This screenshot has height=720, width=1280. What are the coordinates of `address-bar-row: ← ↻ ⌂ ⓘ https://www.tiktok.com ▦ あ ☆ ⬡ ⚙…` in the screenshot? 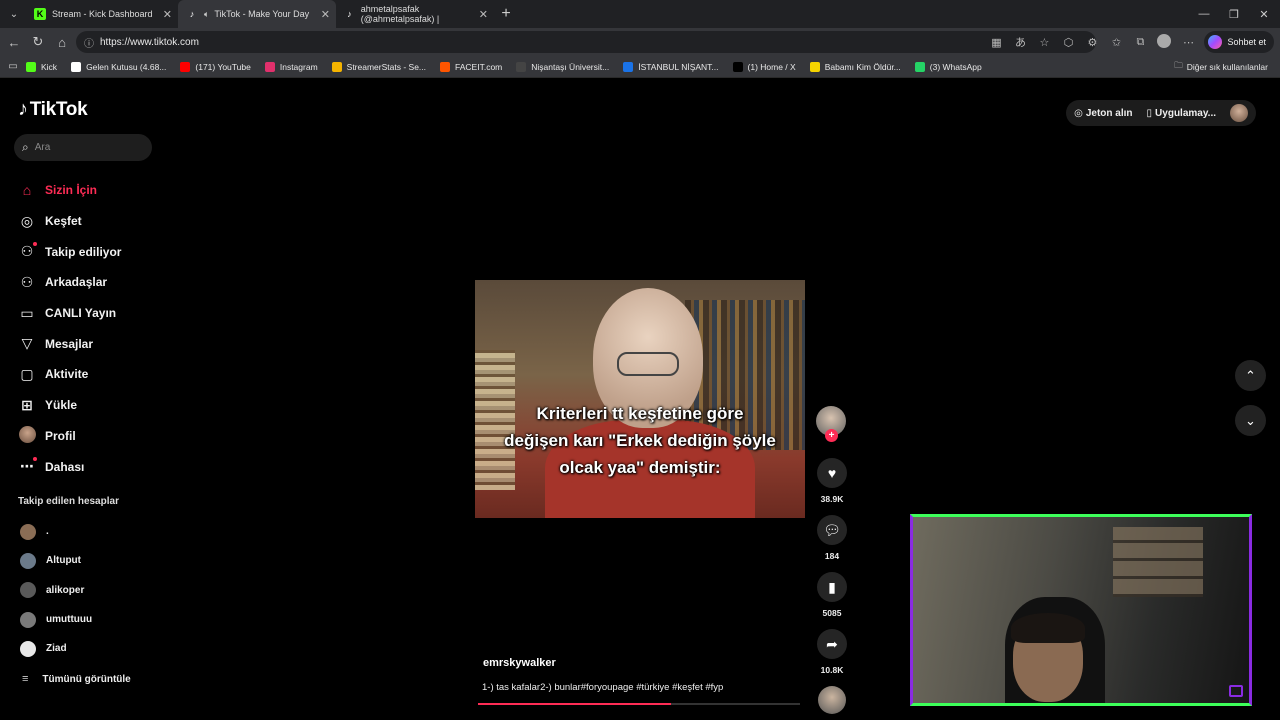 It's located at (640, 42).